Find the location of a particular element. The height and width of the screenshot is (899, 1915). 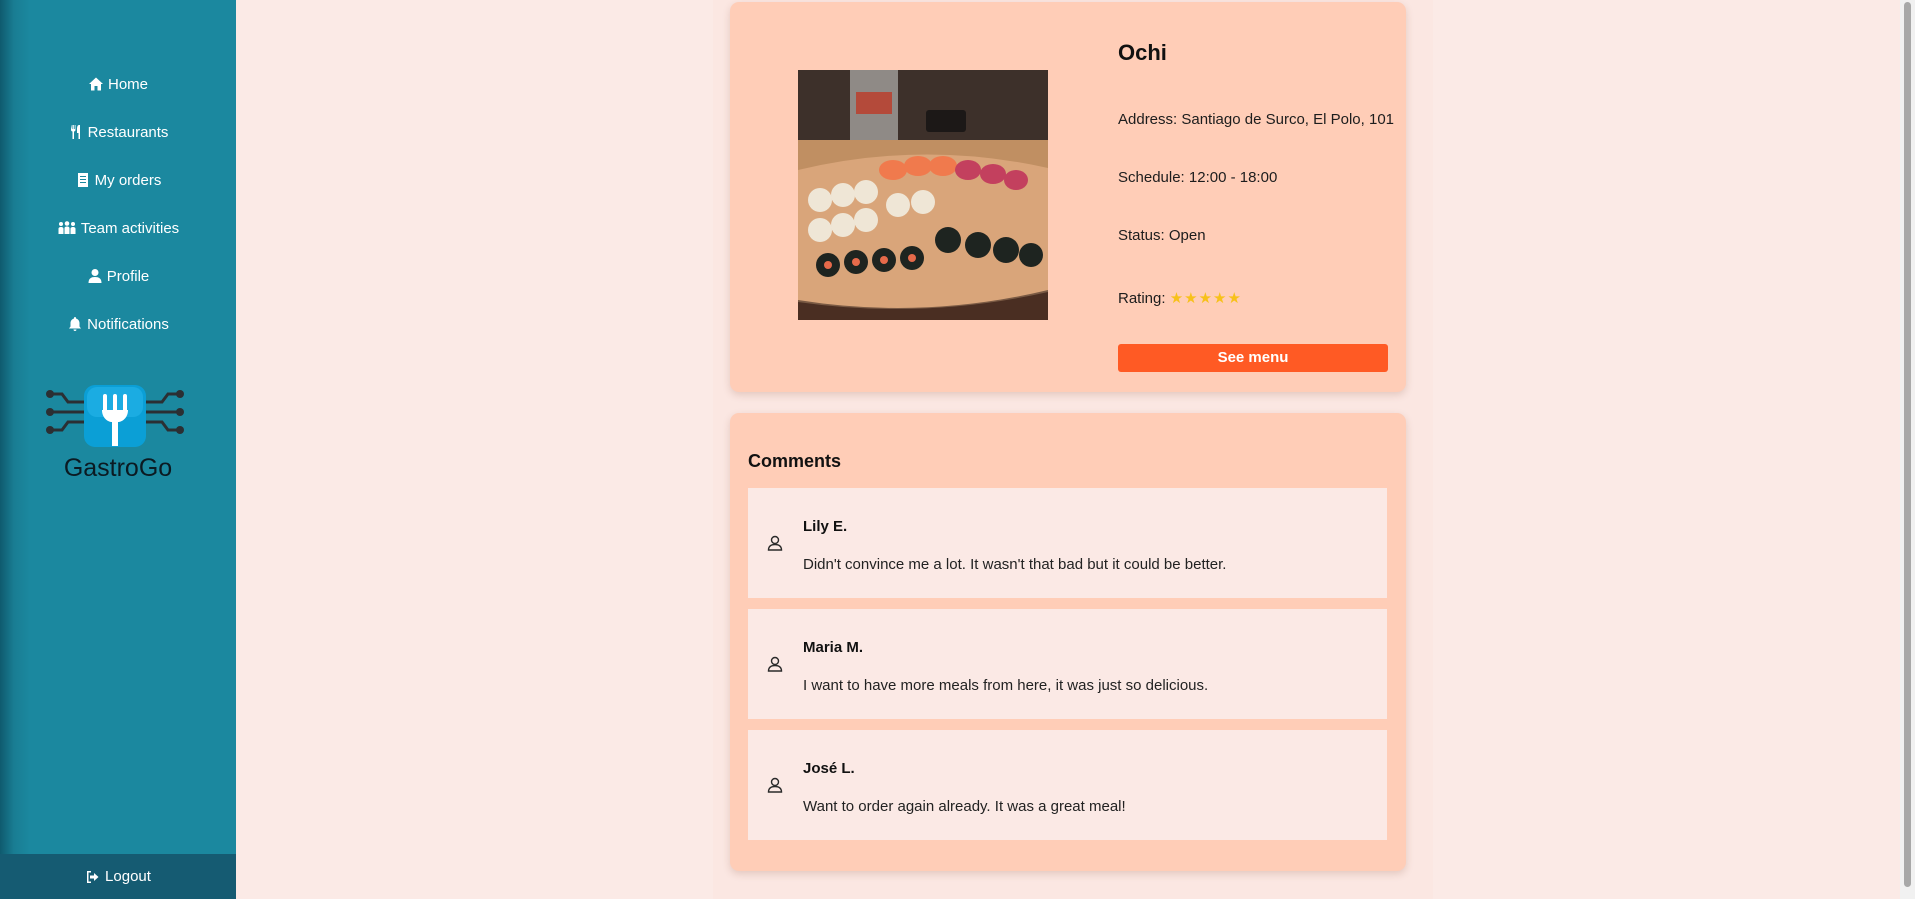

see-menu-button: See menu is located at coordinates (1253, 358).